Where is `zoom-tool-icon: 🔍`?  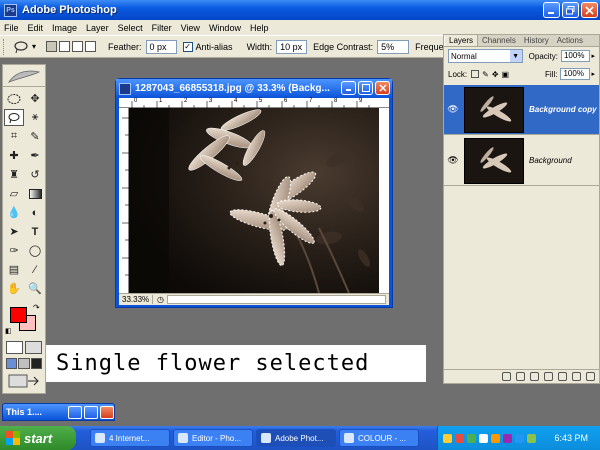 zoom-tool-icon: 🔍 is located at coordinates (35, 288).